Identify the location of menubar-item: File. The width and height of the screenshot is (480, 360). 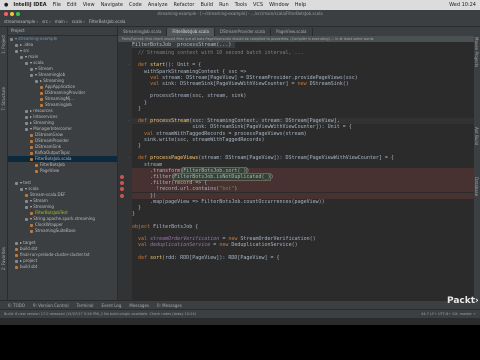
(57, 5).